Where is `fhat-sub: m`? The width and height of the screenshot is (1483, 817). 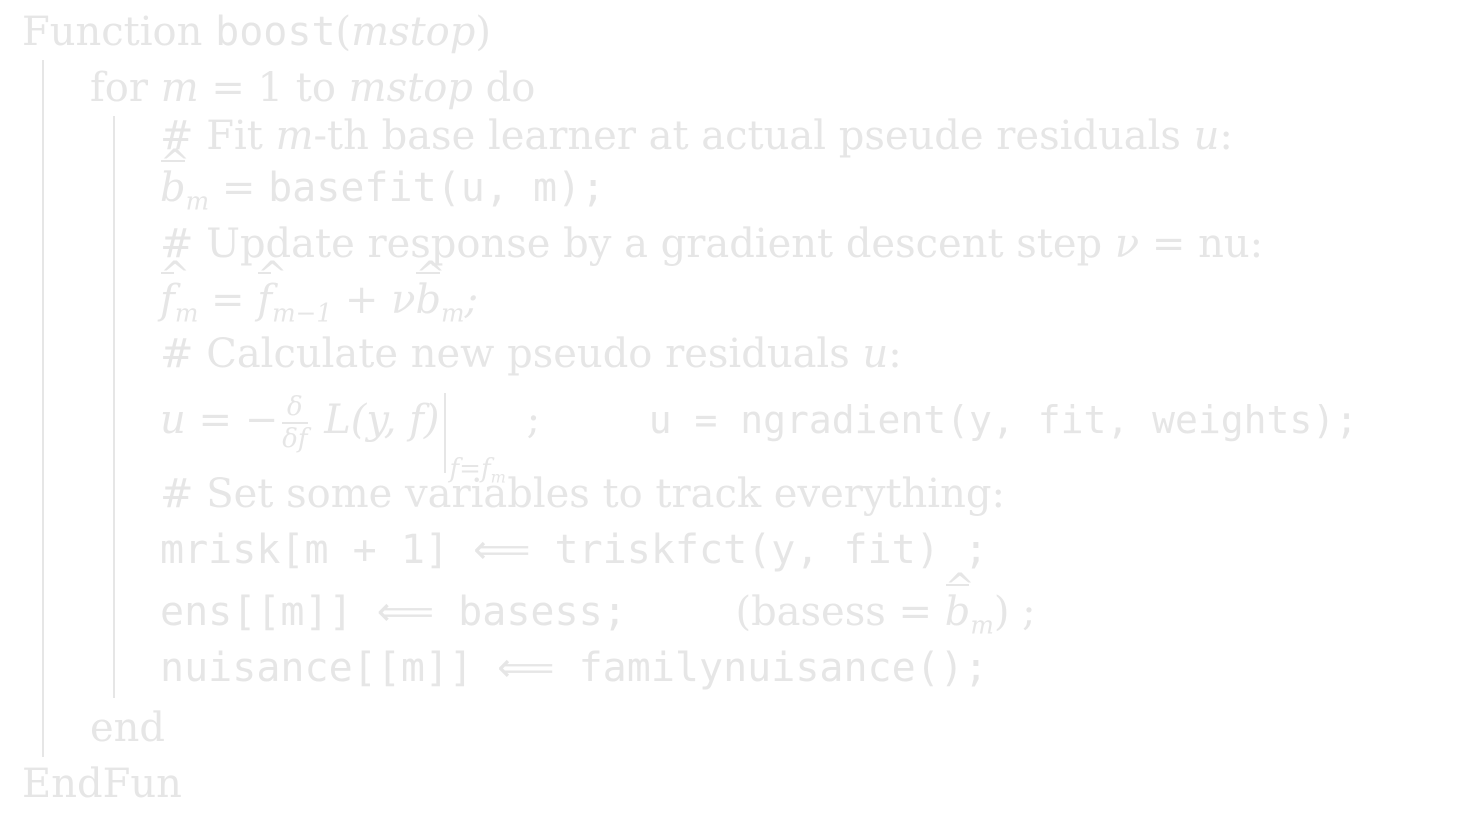 fhat-sub: m is located at coordinates (186, 313).